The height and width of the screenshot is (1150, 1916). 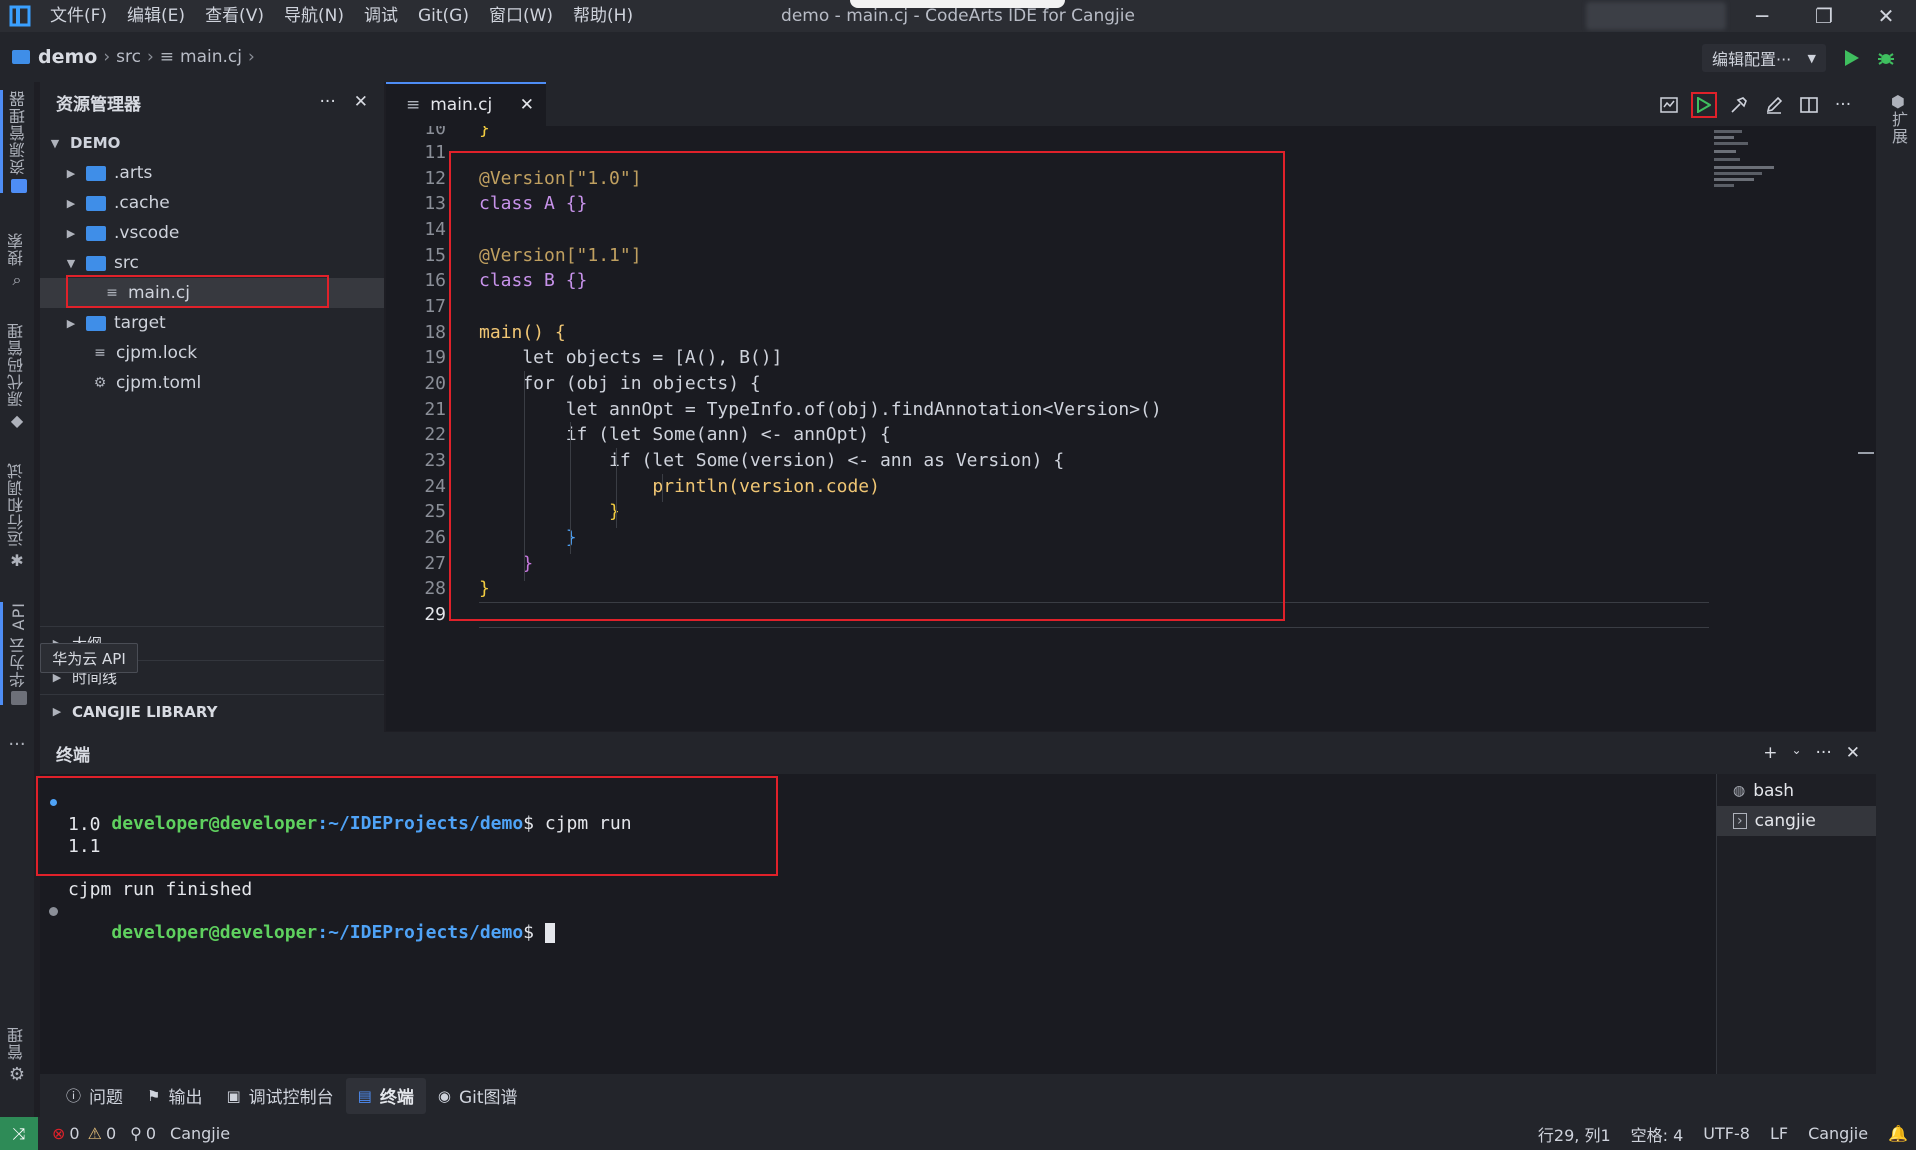 I want to click on preview-icon, so click(x=1669, y=105).